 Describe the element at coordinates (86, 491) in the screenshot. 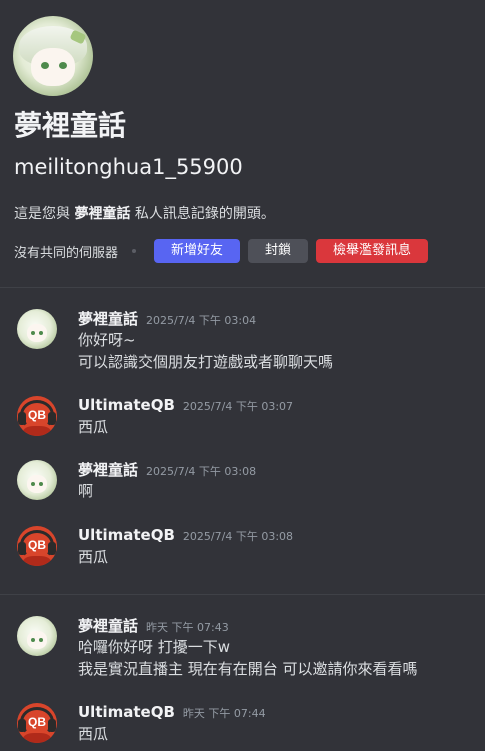

I see `message-text: 啊` at that location.